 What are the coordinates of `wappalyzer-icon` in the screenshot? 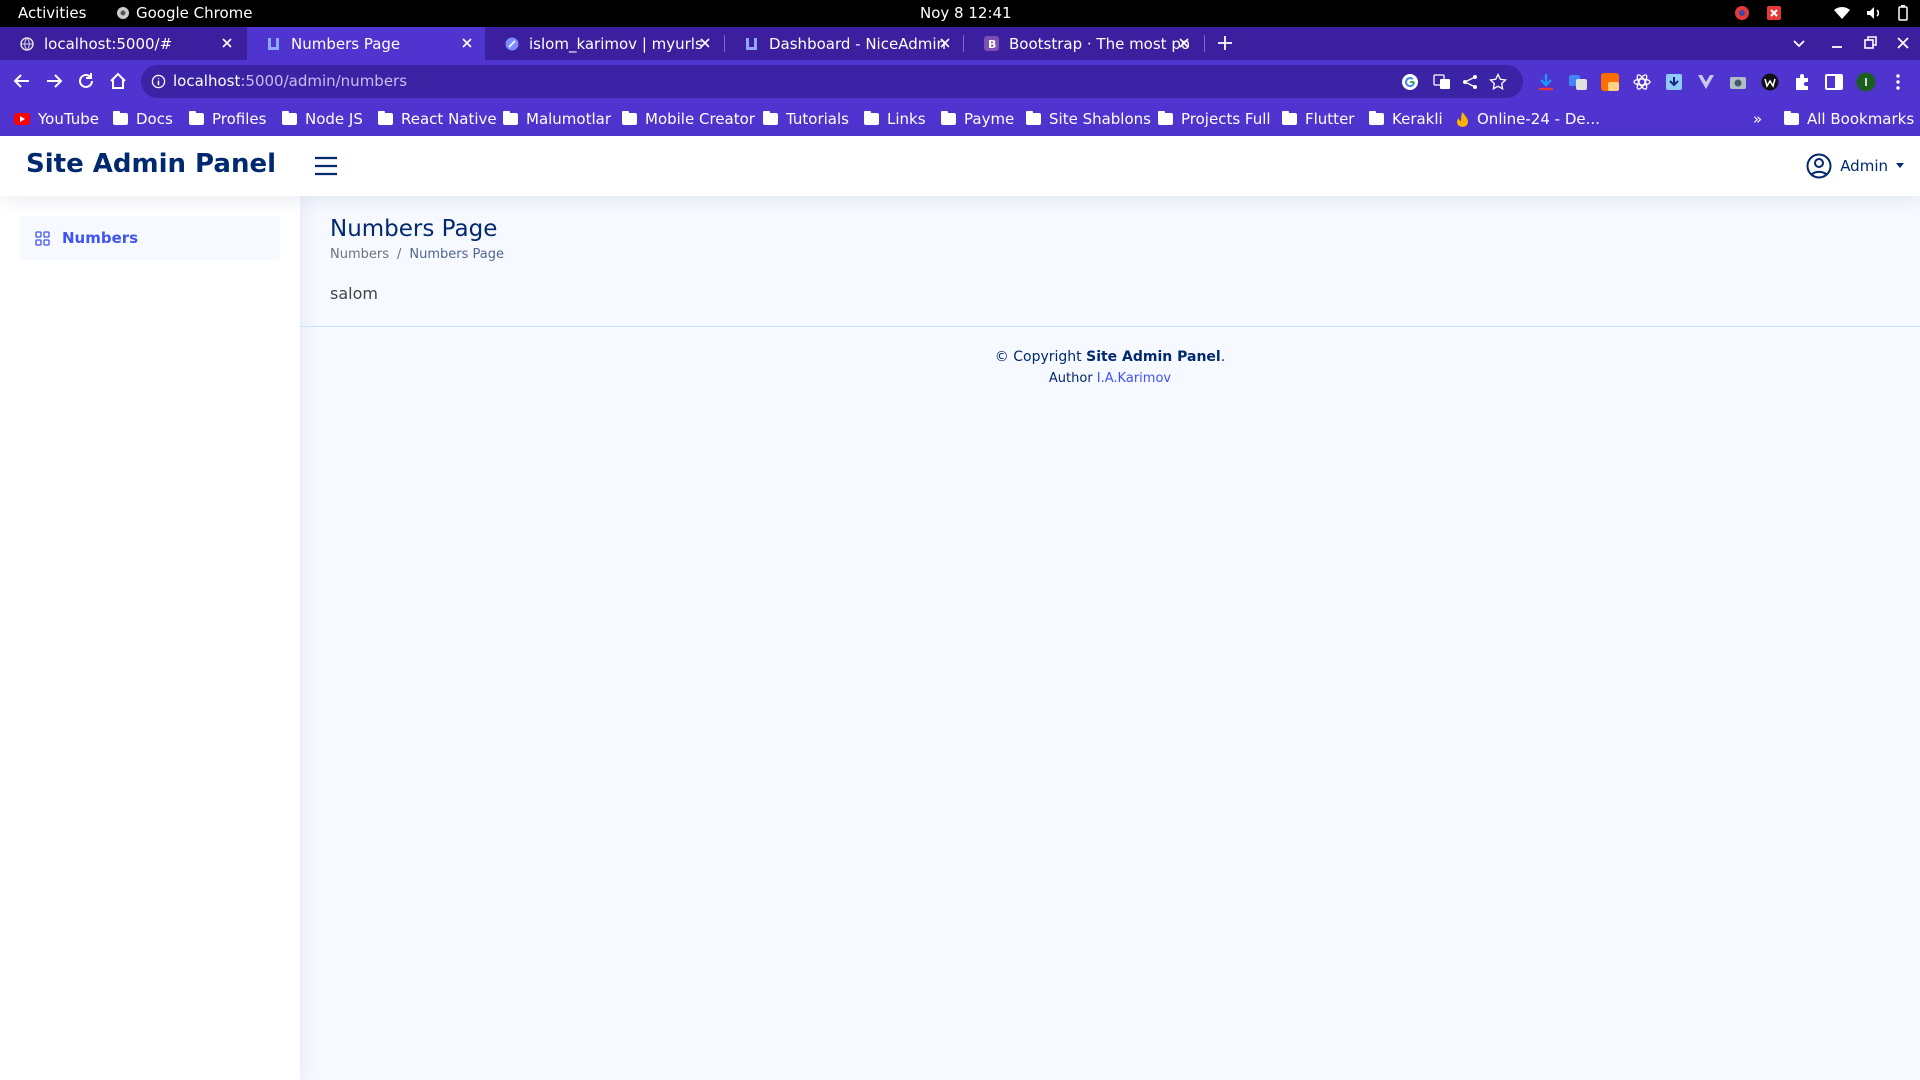 It's located at (1770, 82).